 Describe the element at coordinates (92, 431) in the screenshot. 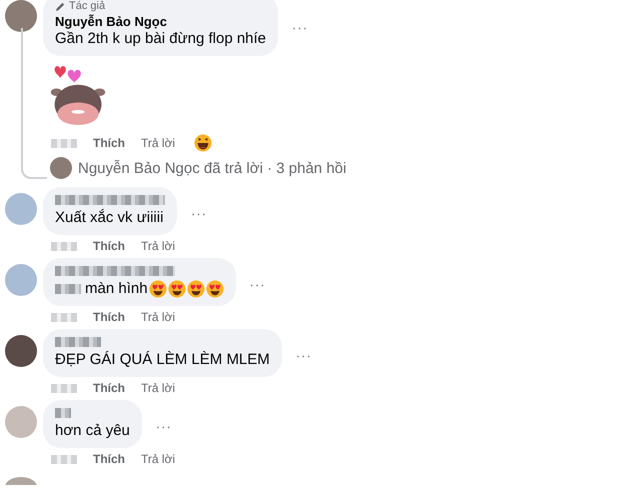

I see `comment-text: hơn cả yêu` at that location.